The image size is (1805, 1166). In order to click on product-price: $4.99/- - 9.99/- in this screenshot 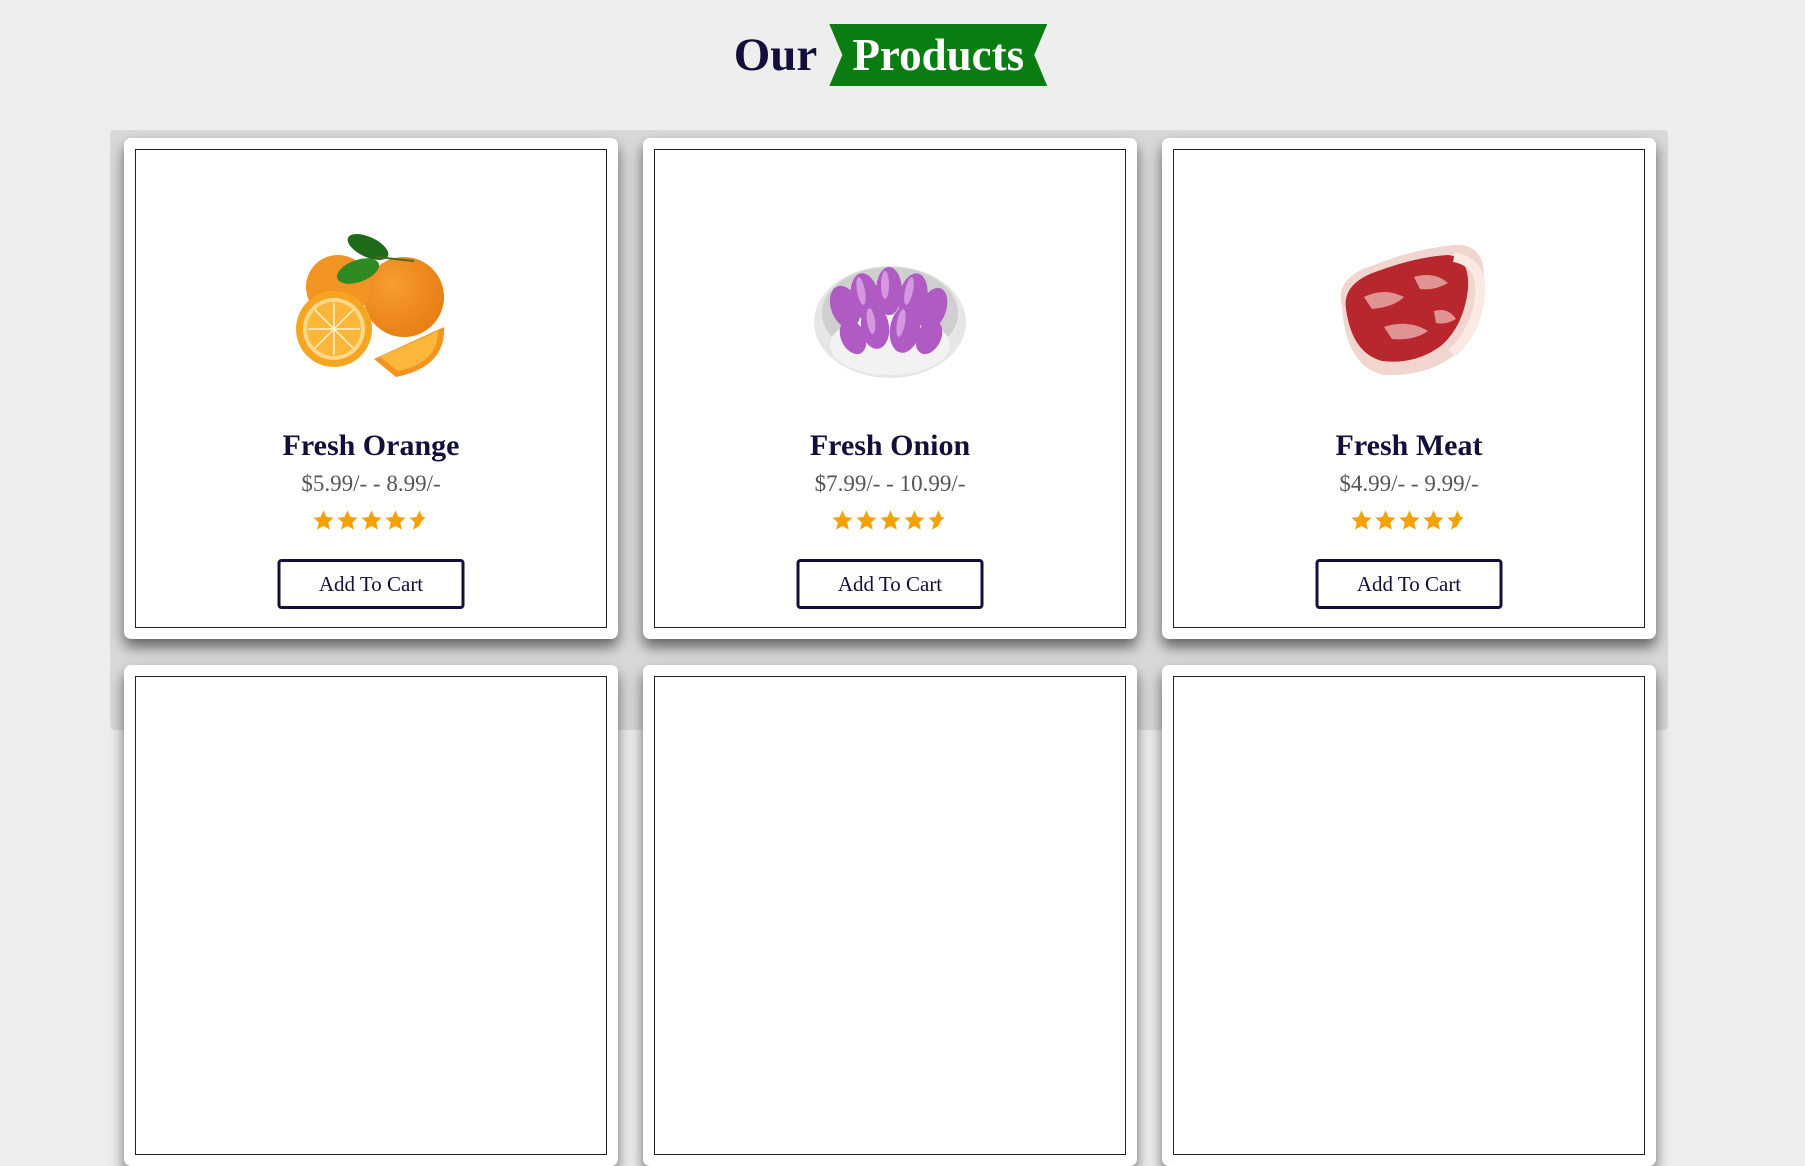, I will do `click(1409, 483)`.